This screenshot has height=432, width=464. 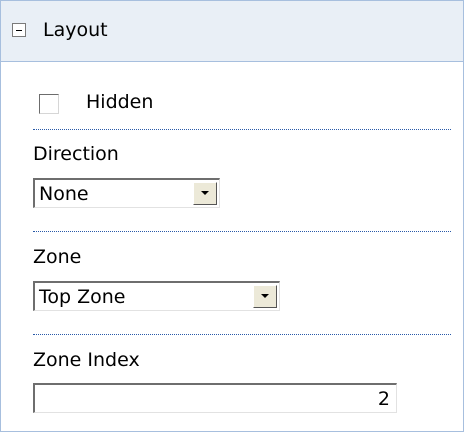 What do you see at coordinates (120, 102) in the screenshot?
I see `hidden-checkbox-label: Hidden` at bounding box center [120, 102].